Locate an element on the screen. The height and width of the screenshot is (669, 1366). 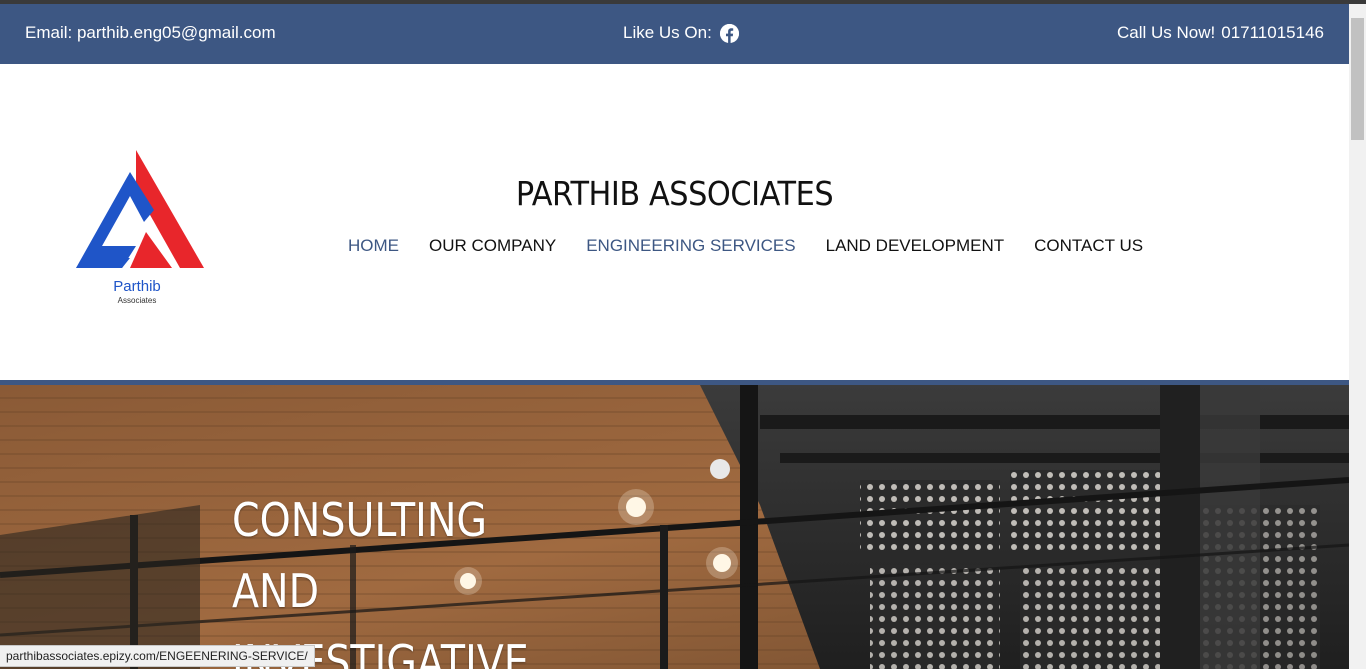
call-label: Call Us Now! is located at coordinates (1166, 32).